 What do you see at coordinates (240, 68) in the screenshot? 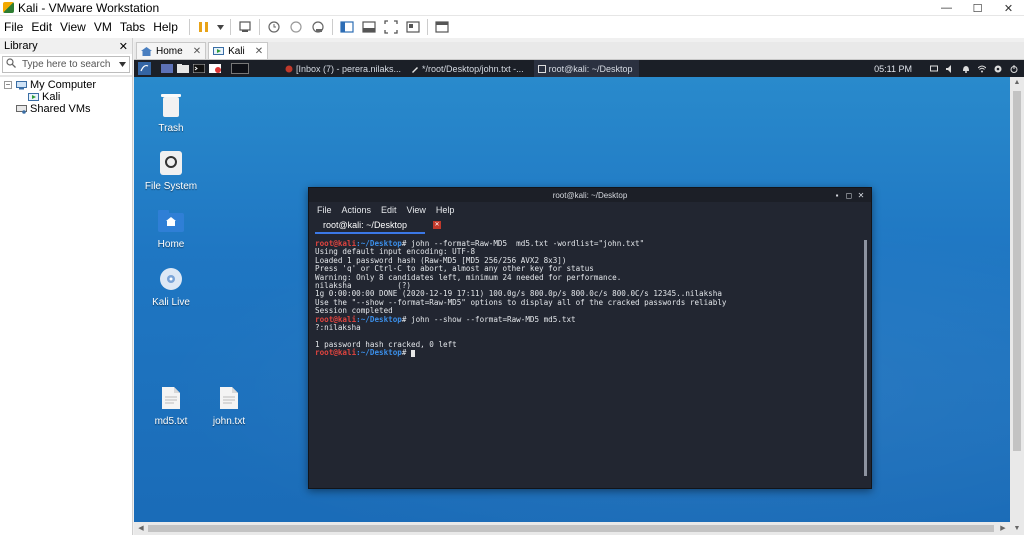
I see `workspace-2-icon` at bounding box center [240, 68].